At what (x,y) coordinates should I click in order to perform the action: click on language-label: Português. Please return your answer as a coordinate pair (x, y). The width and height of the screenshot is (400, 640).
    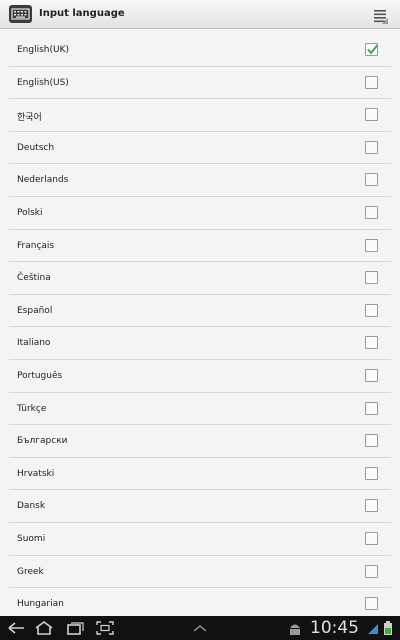
    Looking at the image, I should click on (40, 375).